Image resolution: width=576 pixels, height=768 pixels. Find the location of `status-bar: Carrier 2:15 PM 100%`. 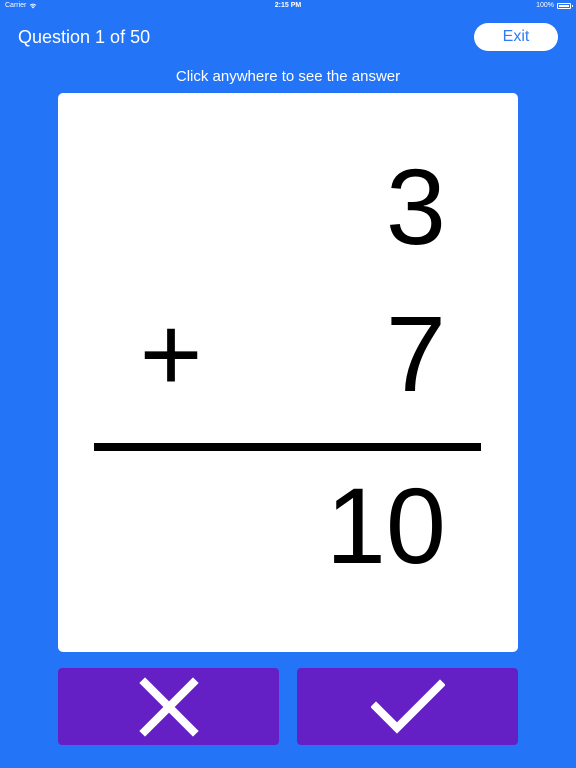

status-bar: Carrier 2:15 PM 100% is located at coordinates (288, 6).